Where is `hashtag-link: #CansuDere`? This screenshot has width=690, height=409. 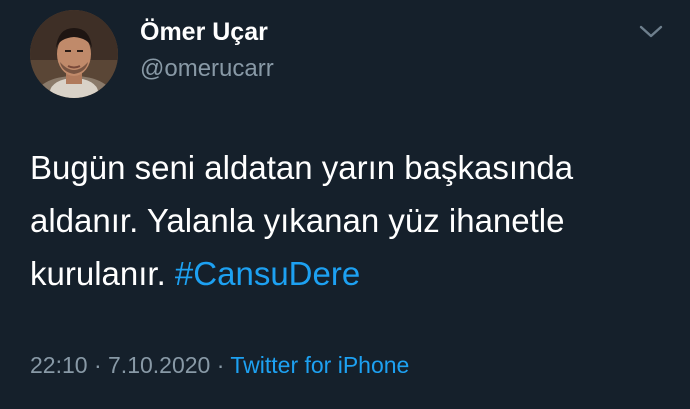 hashtag-link: #CansuDere is located at coordinates (267, 273).